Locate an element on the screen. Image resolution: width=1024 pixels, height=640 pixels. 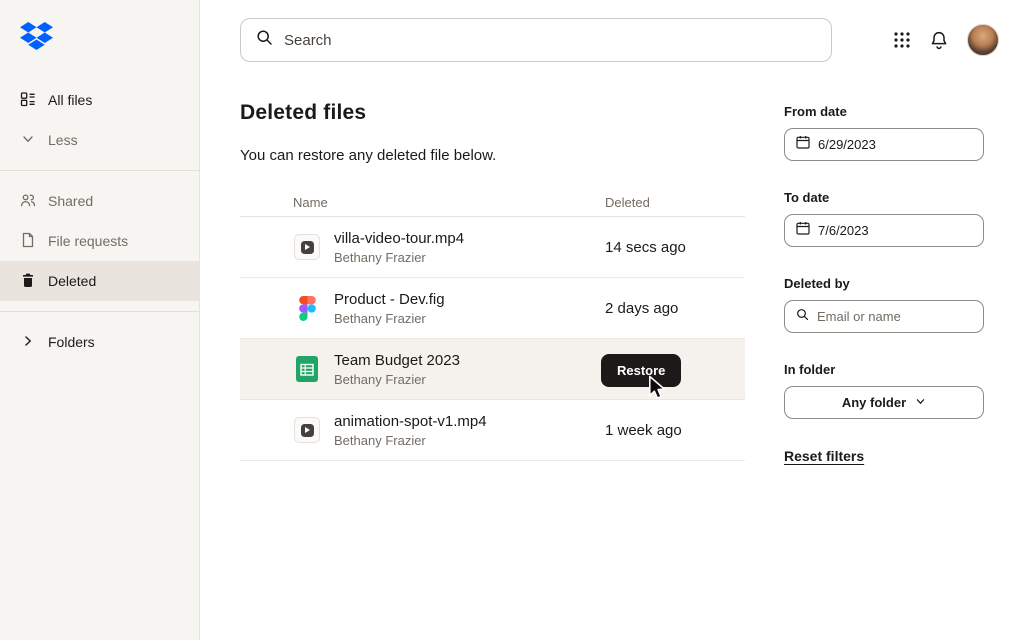
apps-grid-icon is located at coordinates (902, 40).